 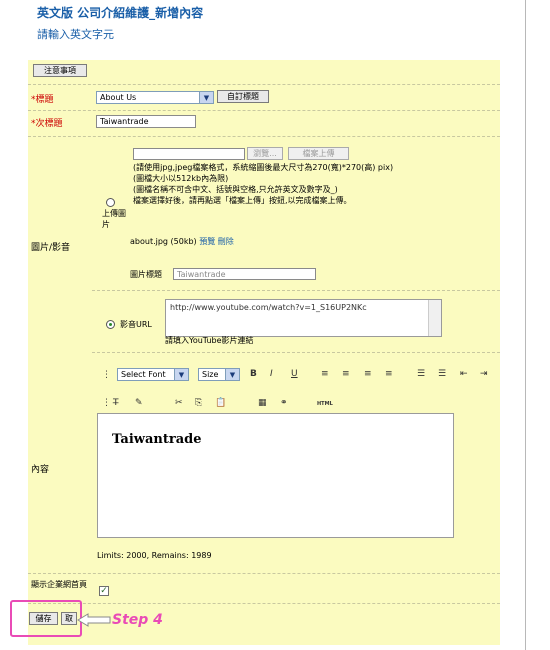 What do you see at coordinates (116, 403) in the screenshot?
I see `clear-format-icon: T̶` at bounding box center [116, 403].